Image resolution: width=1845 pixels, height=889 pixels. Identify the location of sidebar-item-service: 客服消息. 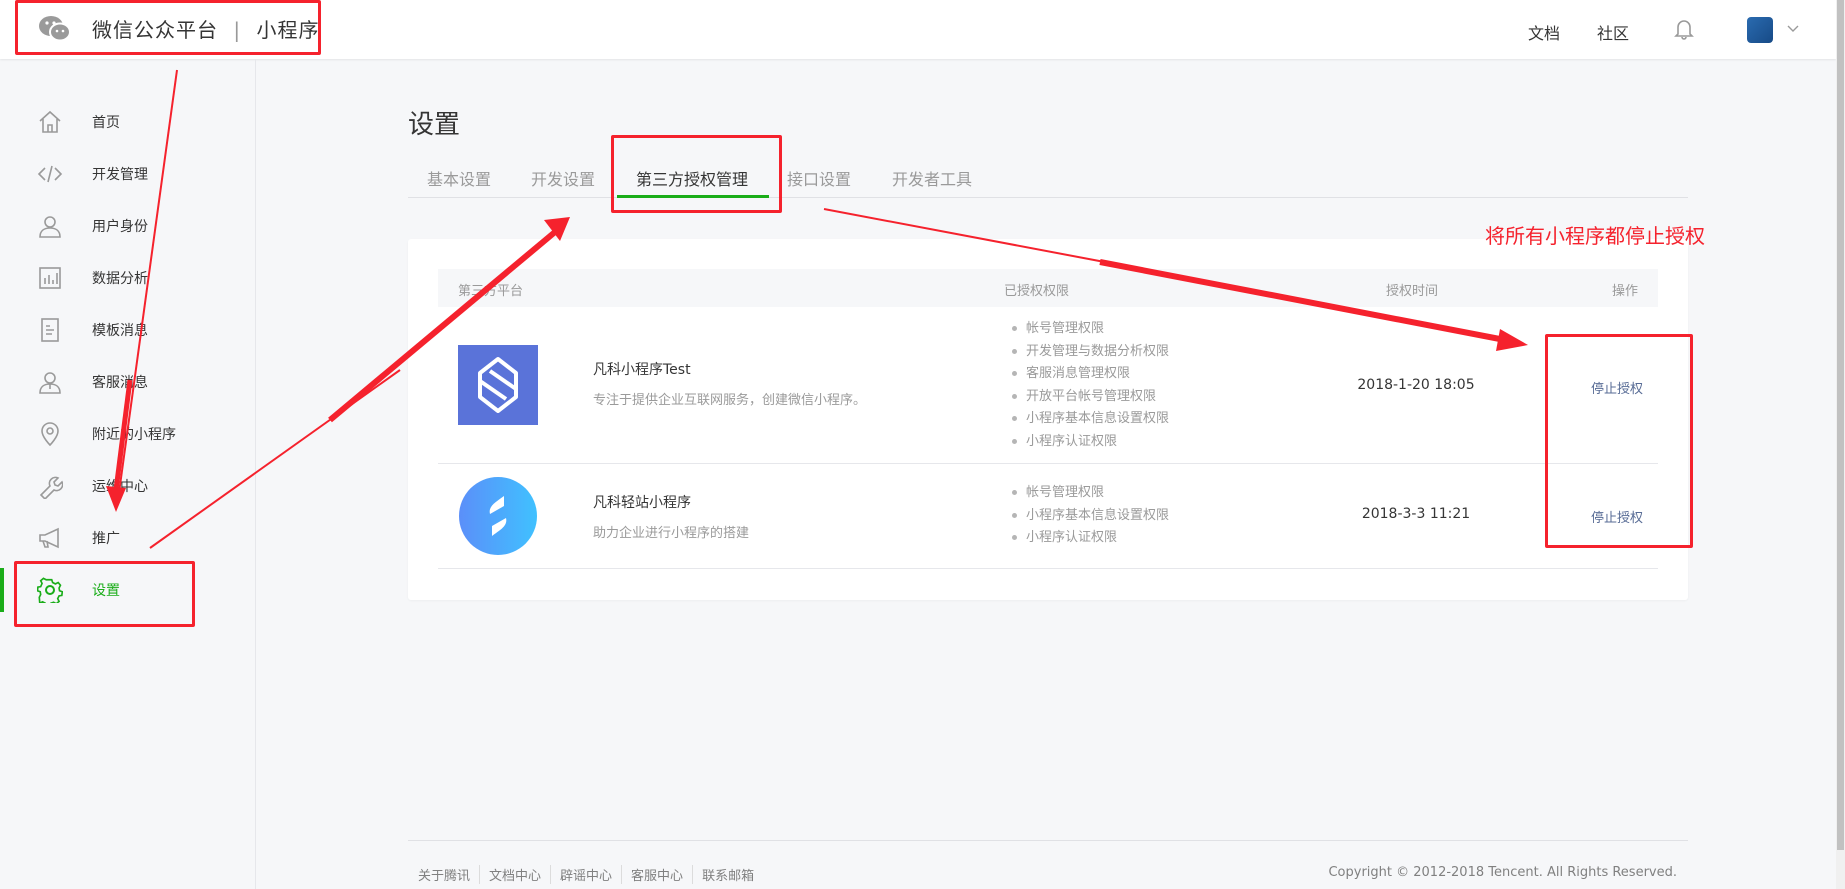
(127, 382).